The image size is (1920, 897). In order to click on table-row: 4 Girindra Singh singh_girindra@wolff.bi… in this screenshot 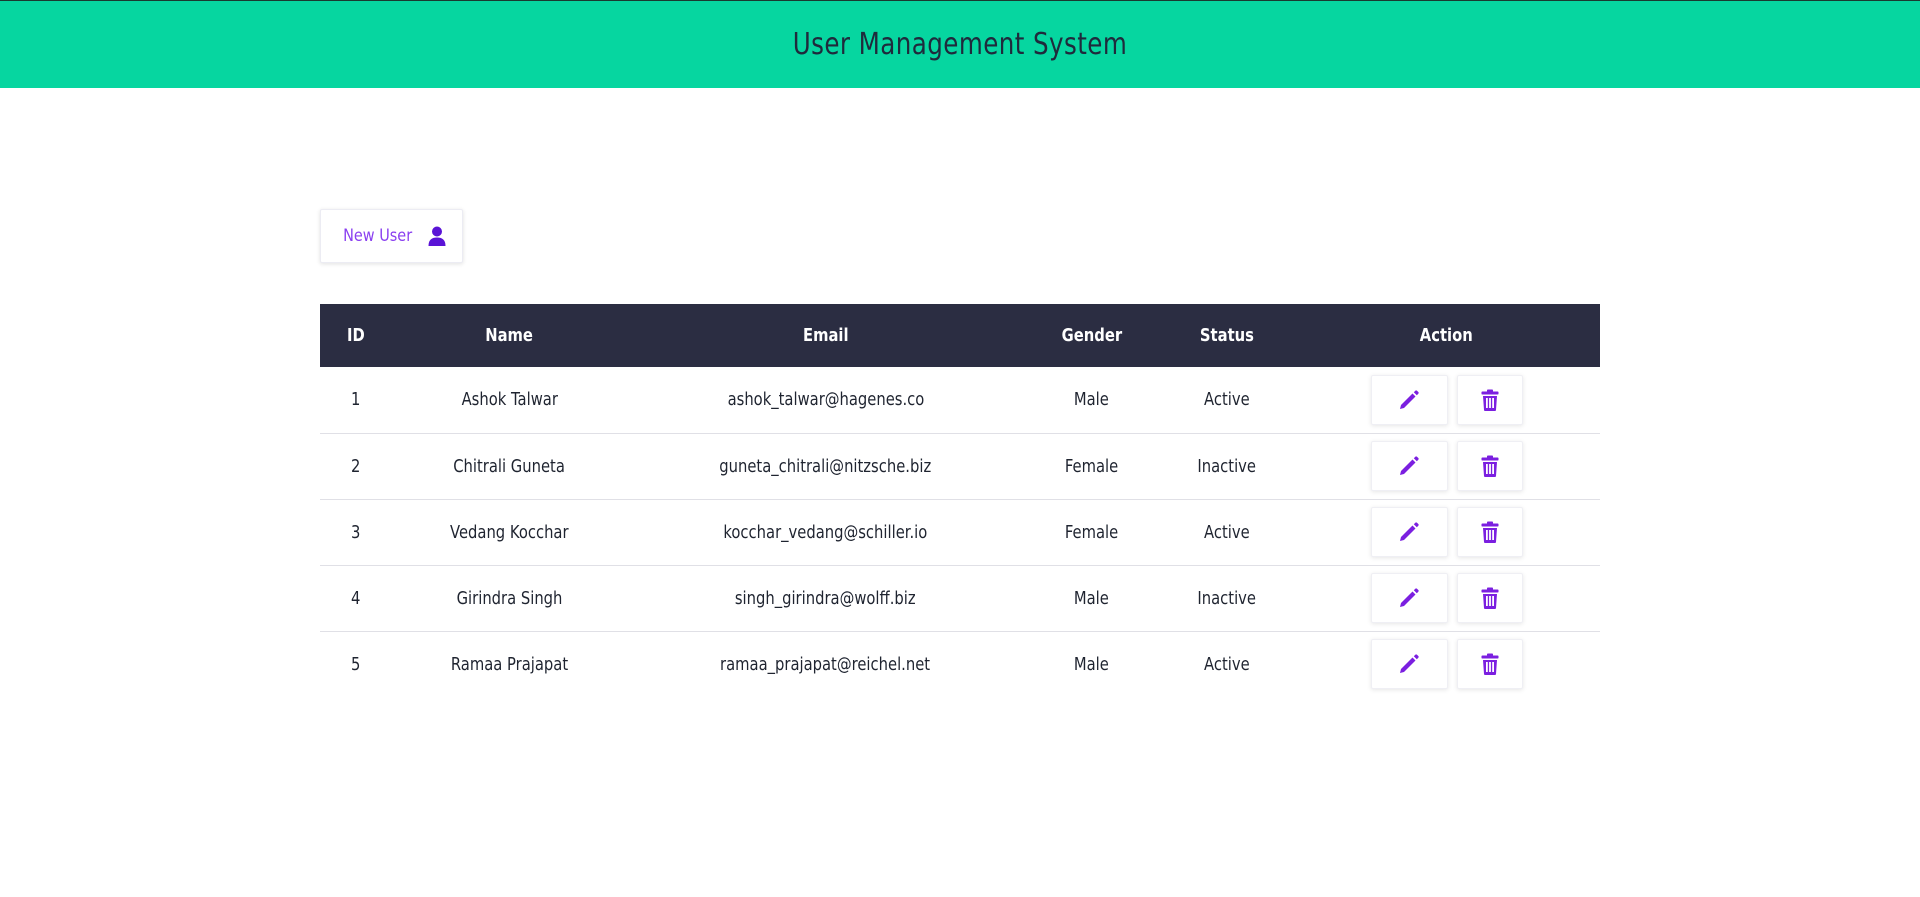, I will do `click(960, 598)`.